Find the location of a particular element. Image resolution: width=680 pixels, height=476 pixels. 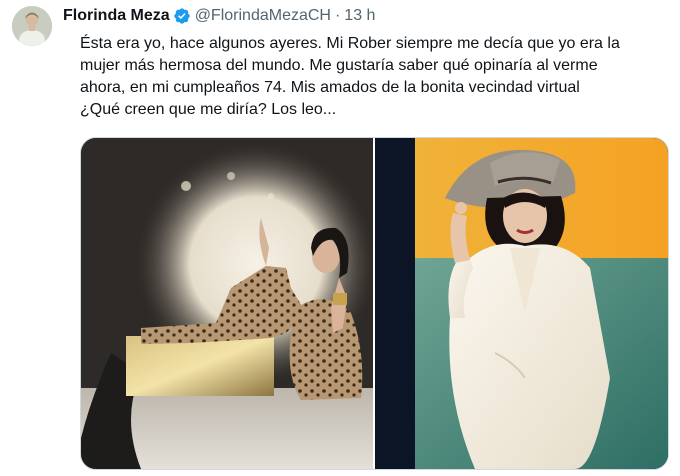

author-handle: @FlorindaMezaCH is located at coordinates (263, 16).